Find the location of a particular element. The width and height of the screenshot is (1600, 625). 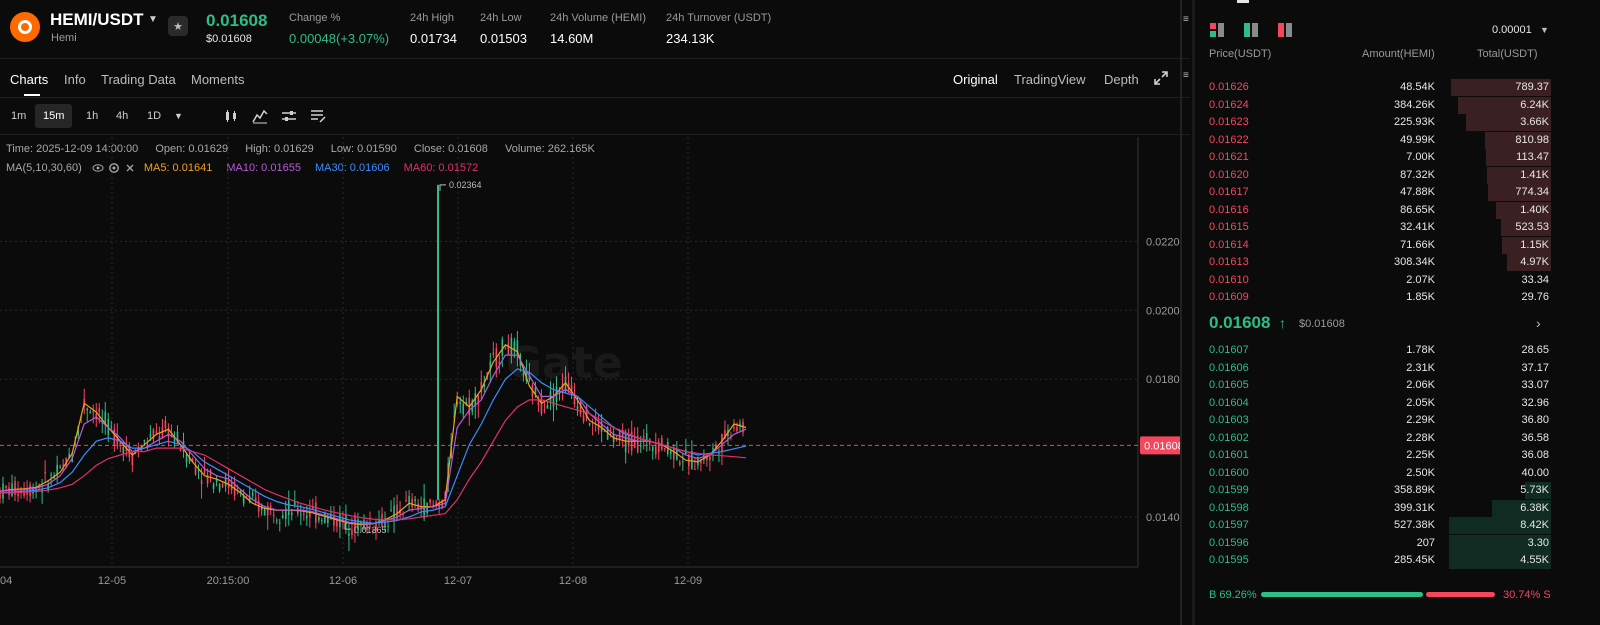

ask-price: 0.01623 is located at coordinates (1229, 122).